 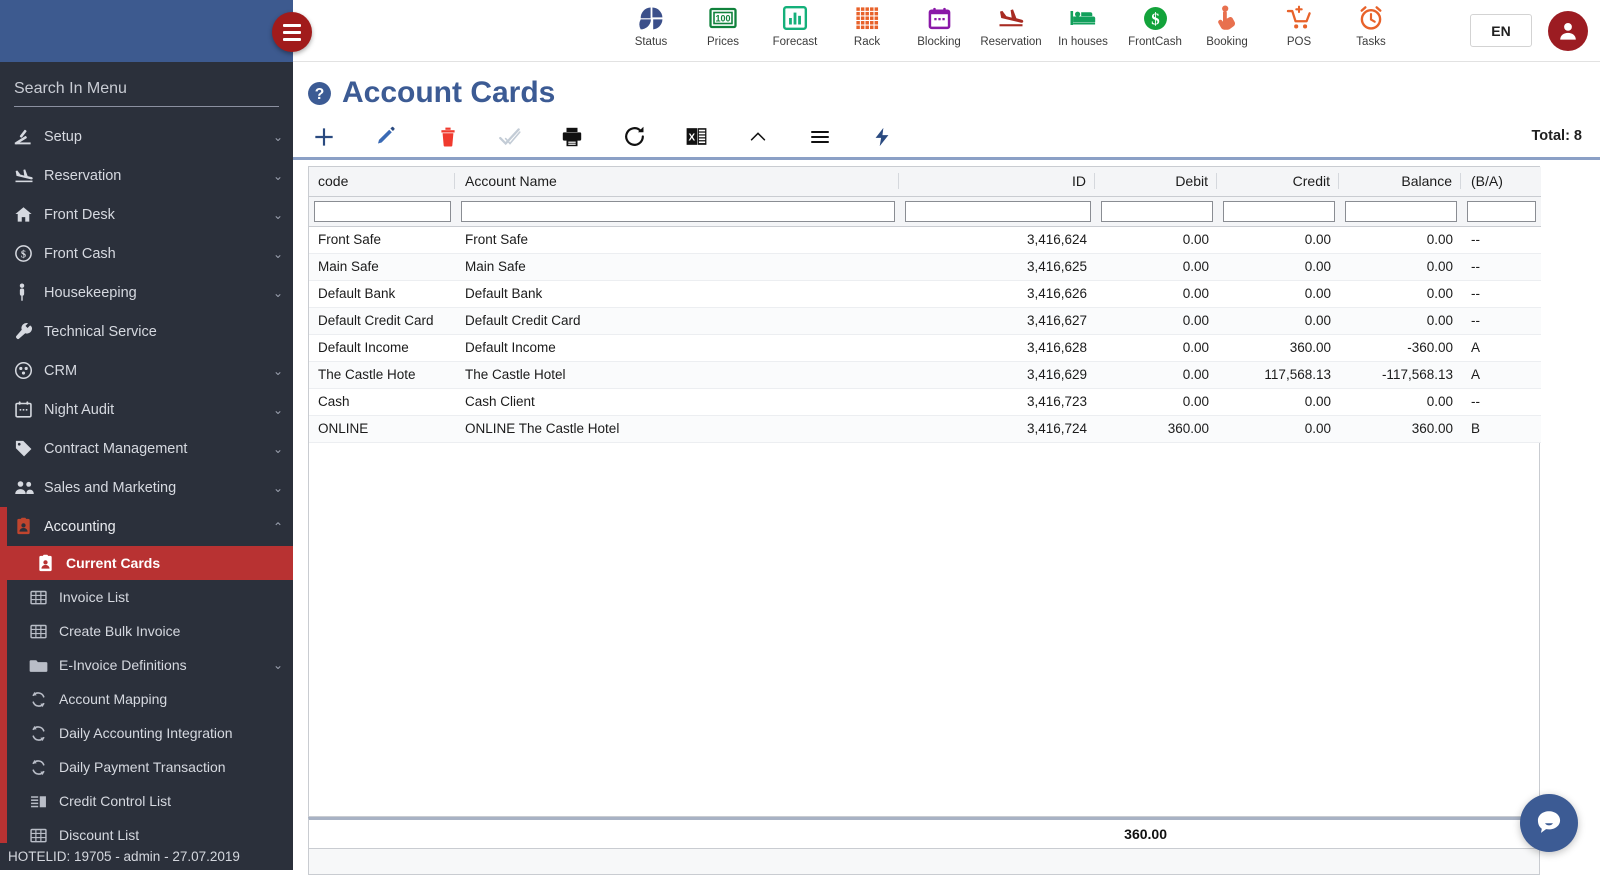 I want to click on nav-item-pos: POS, so click(x=1299, y=24).